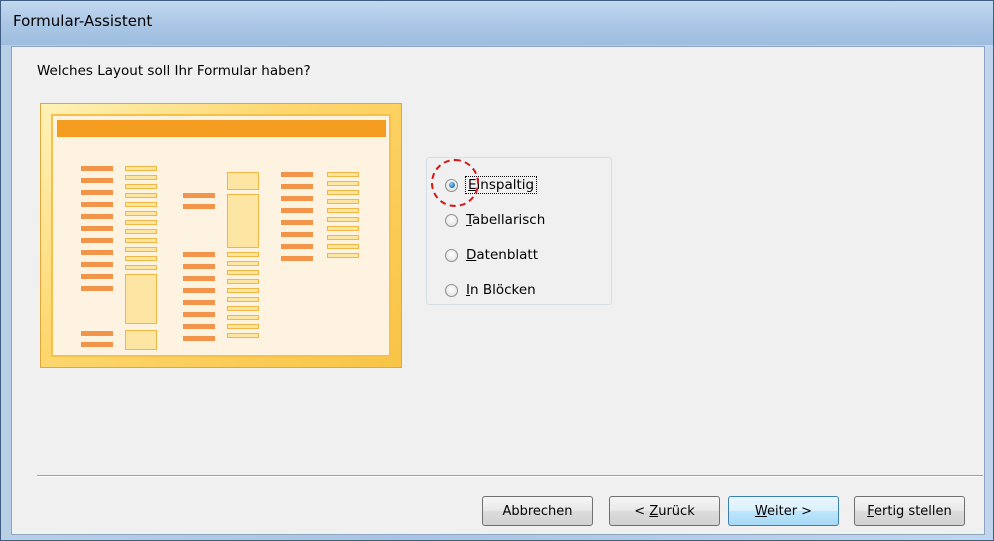  I want to click on cancel-button: Abbrechen, so click(537, 511).